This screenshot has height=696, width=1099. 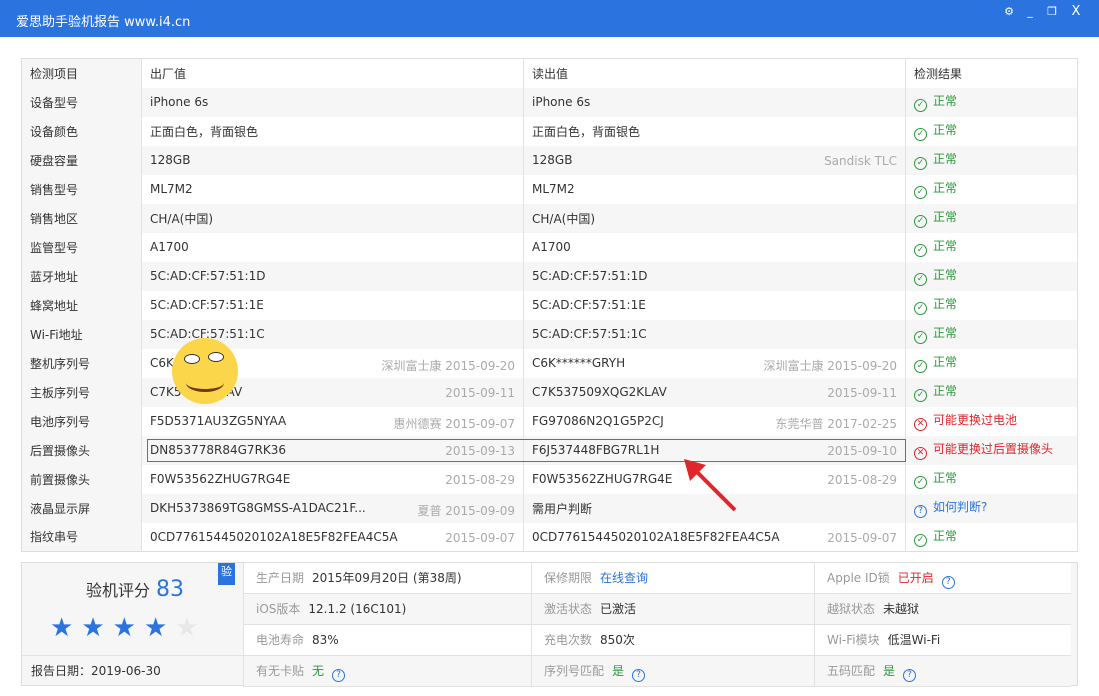 I want to click on factory-sub: 2015-09-07, so click(x=480, y=537).